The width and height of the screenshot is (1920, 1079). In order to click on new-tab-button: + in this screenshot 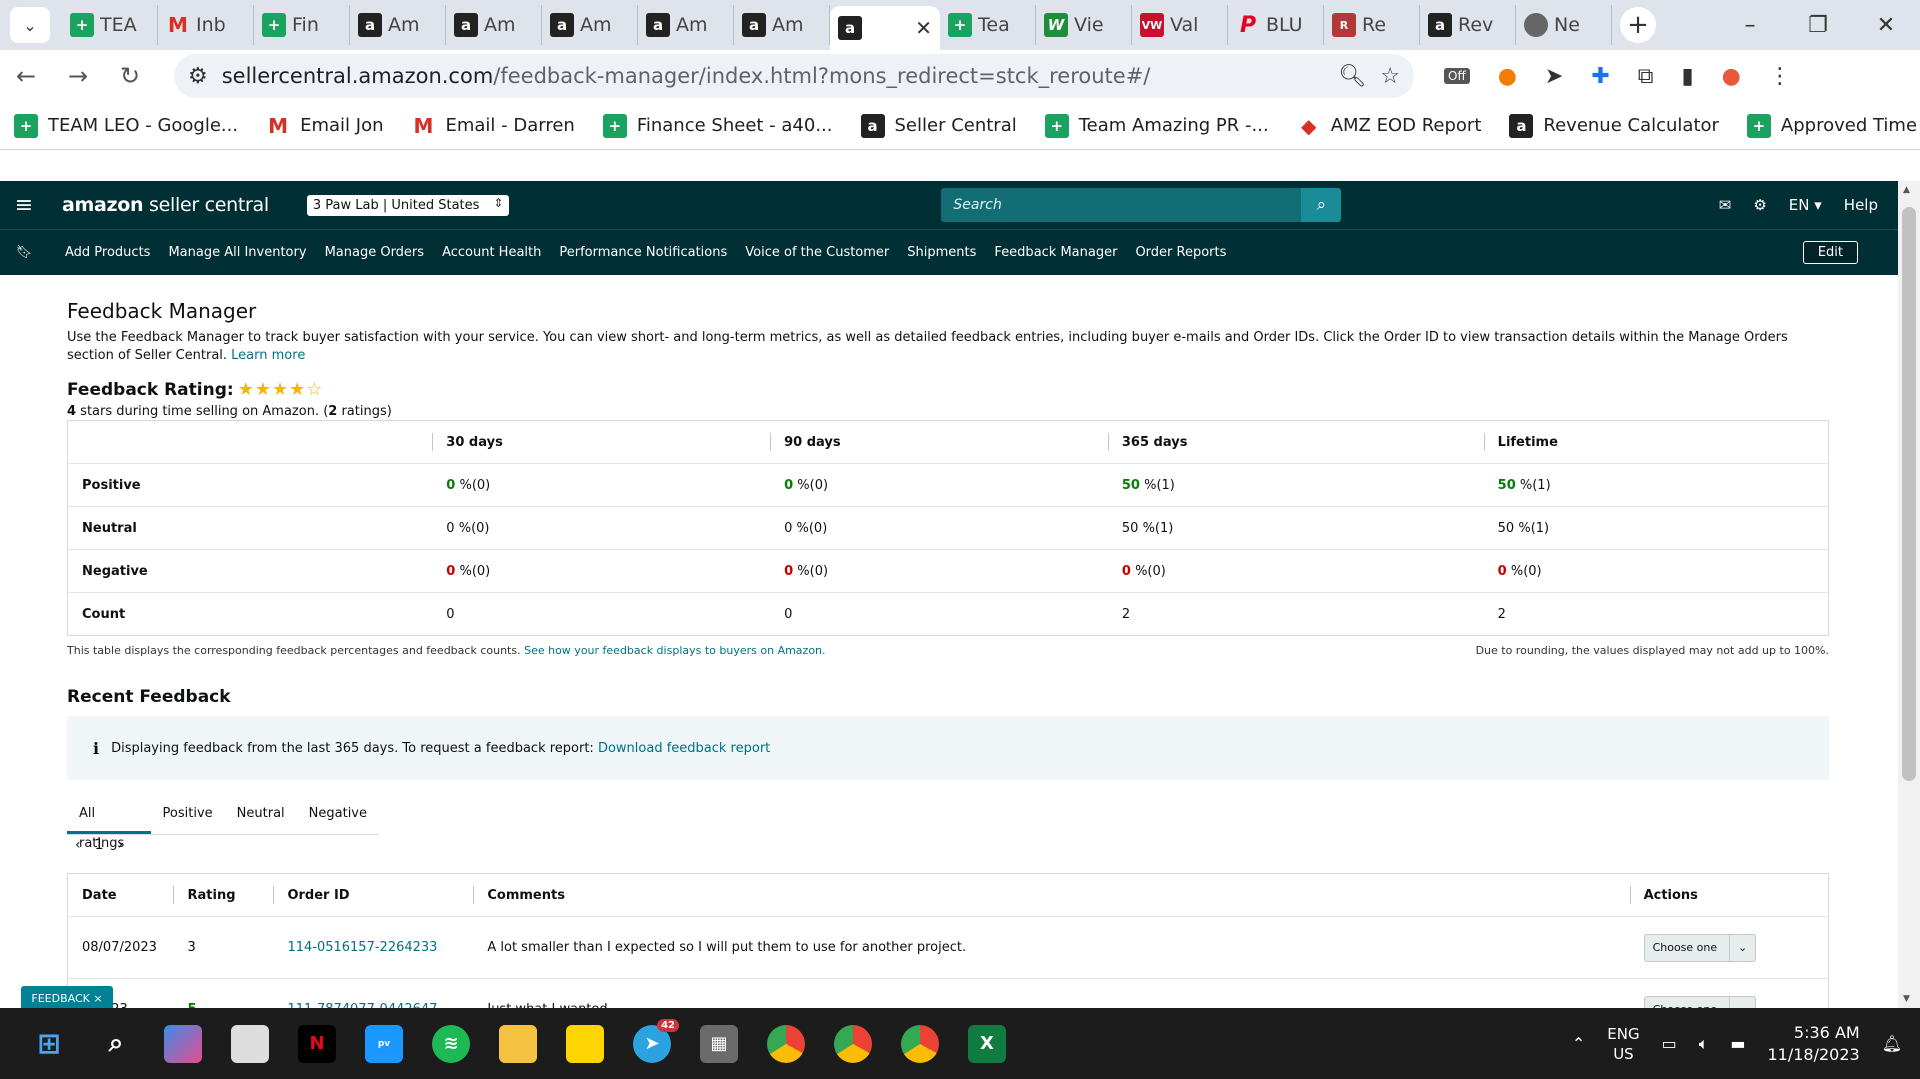, I will do `click(1638, 25)`.